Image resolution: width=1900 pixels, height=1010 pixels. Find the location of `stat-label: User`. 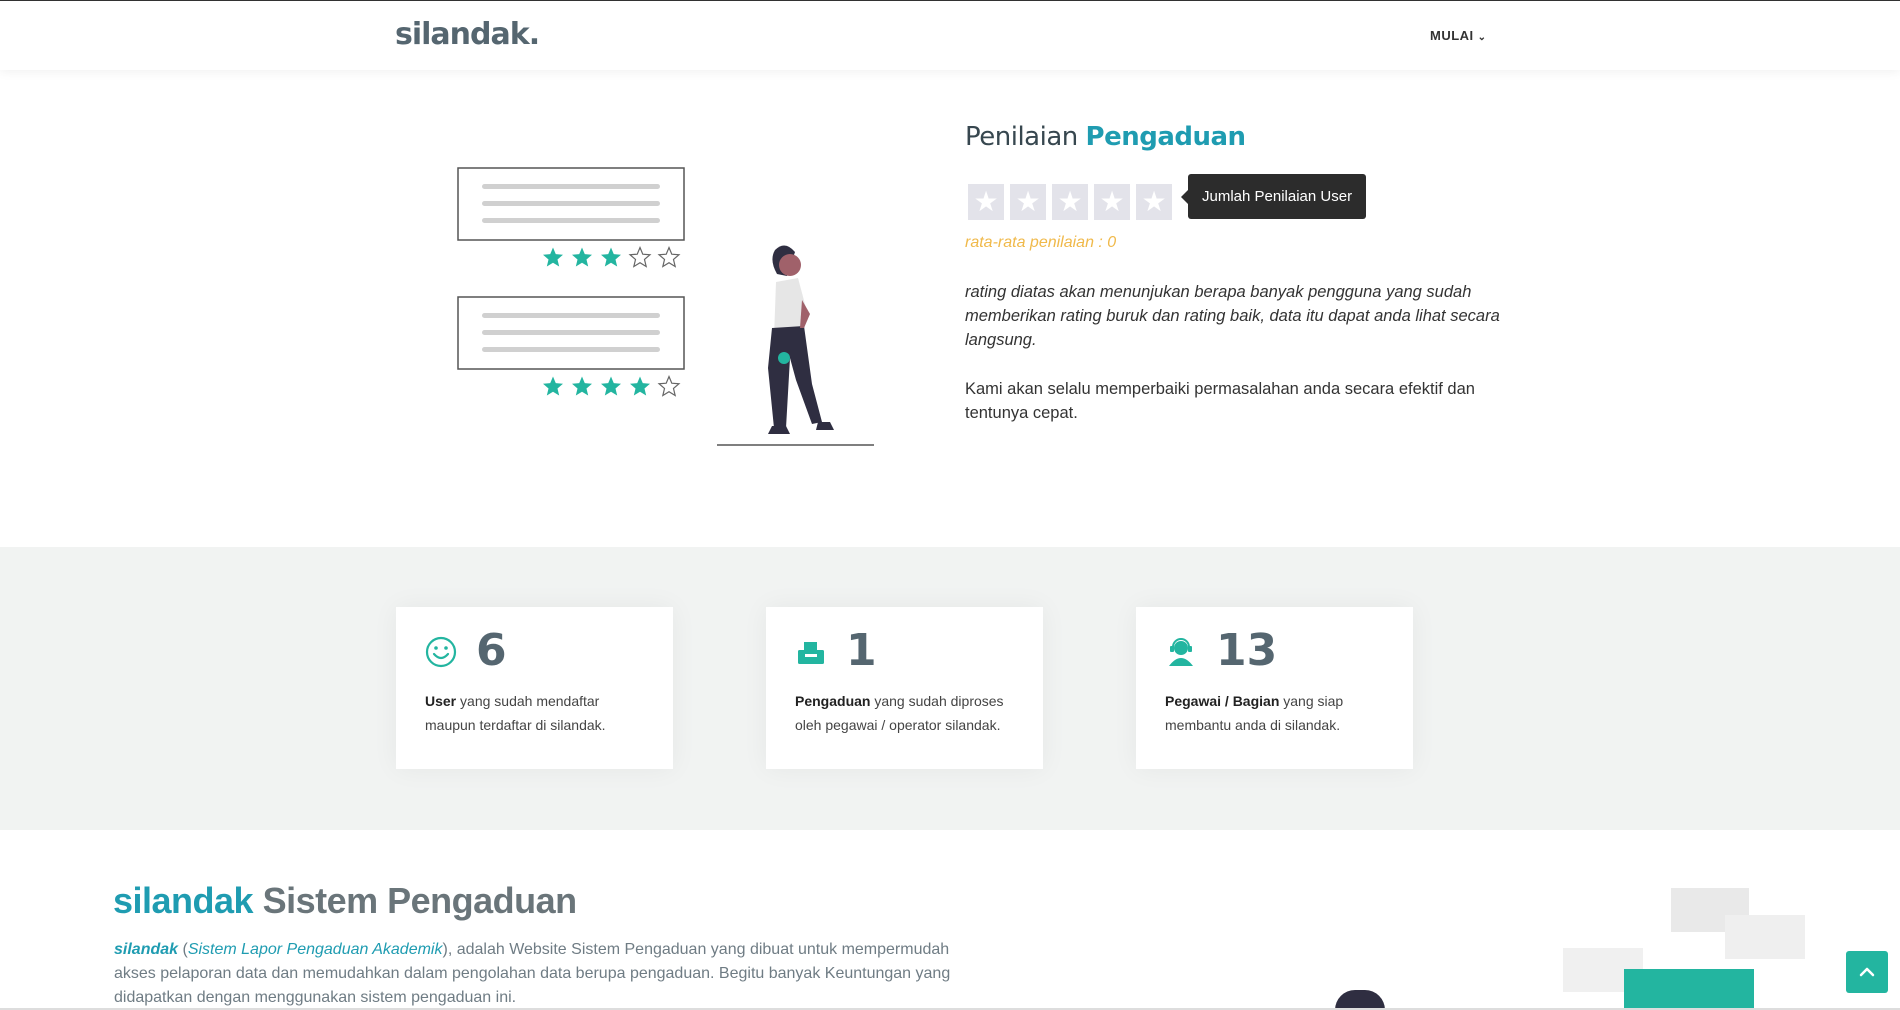

stat-label: User is located at coordinates (441, 701).